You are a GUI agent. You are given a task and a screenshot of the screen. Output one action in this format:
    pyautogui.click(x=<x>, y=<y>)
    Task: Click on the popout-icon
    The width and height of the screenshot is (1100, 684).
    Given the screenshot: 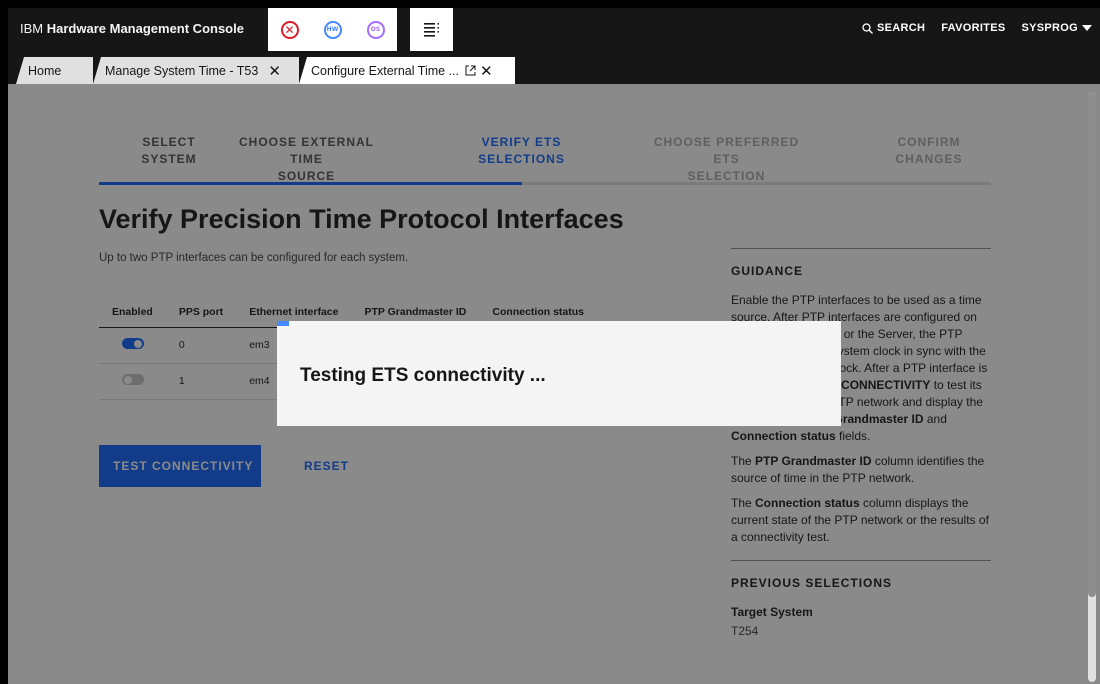 What is the action you would take?
    pyautogui.click(x=470, y=70)
    